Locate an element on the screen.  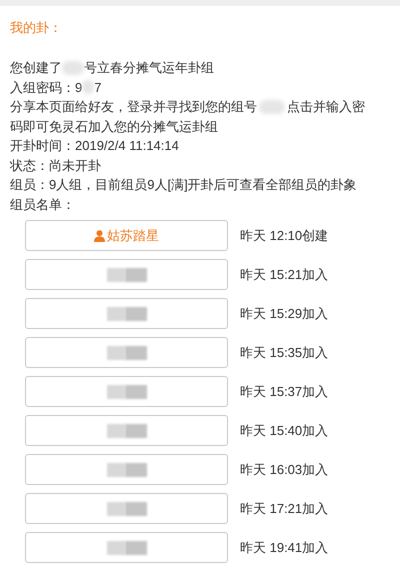
join-time: 昨天 17:21加入 is located at coordinates (284, 509).